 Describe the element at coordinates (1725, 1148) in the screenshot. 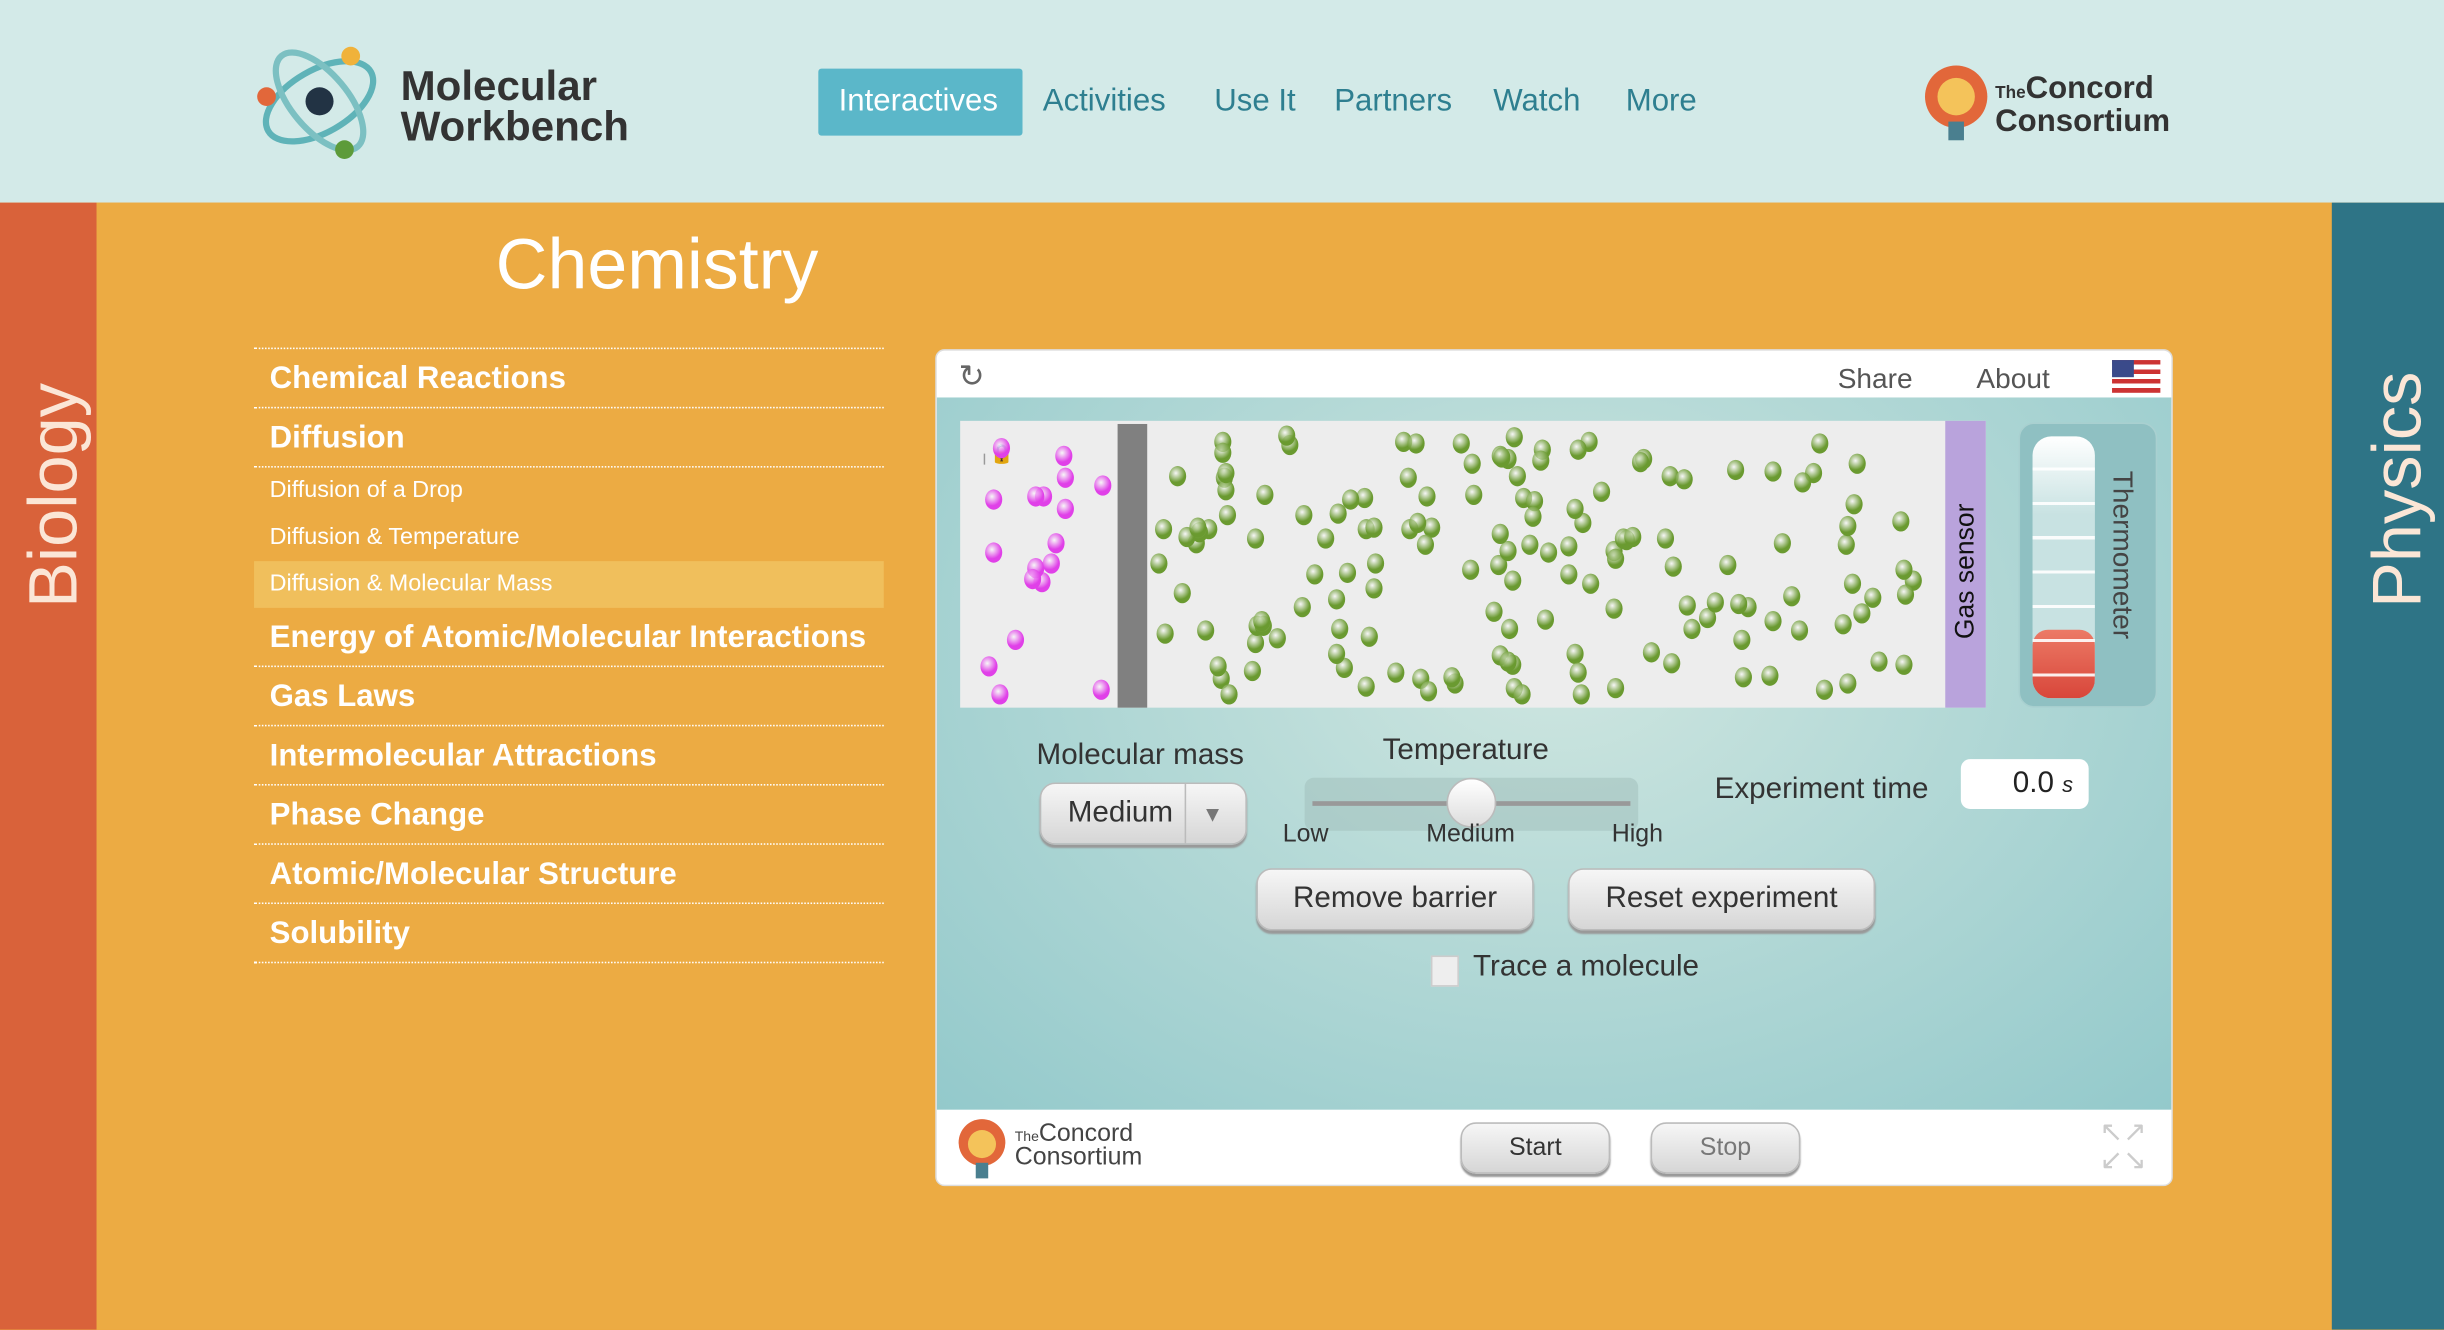

I see `stop-button: Stop` at that location.